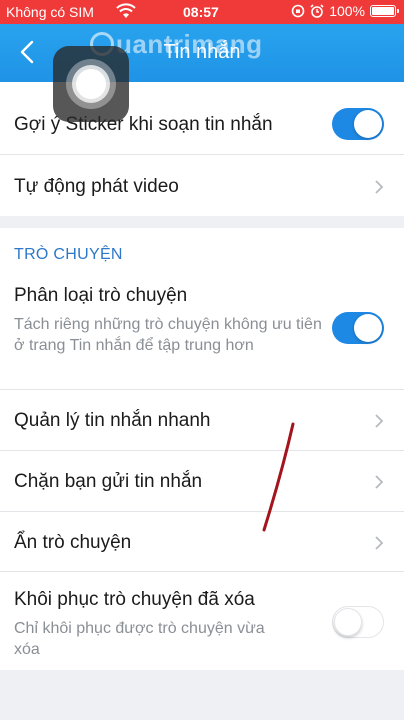 The width and height of the screenshot is (404, 720). Describe the element at coordinates (143, 124) in the screenshot. I see `row-label: Gợi ý Sticker khi soạn tin nhắn` at that location.